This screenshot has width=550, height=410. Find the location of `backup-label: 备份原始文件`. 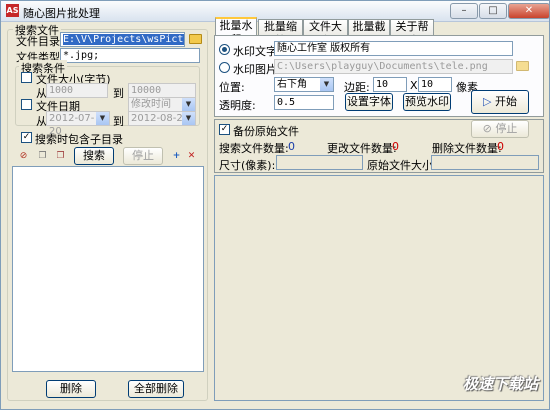

backup-label: 备份原始文件 is located at coordinates (266, 131).